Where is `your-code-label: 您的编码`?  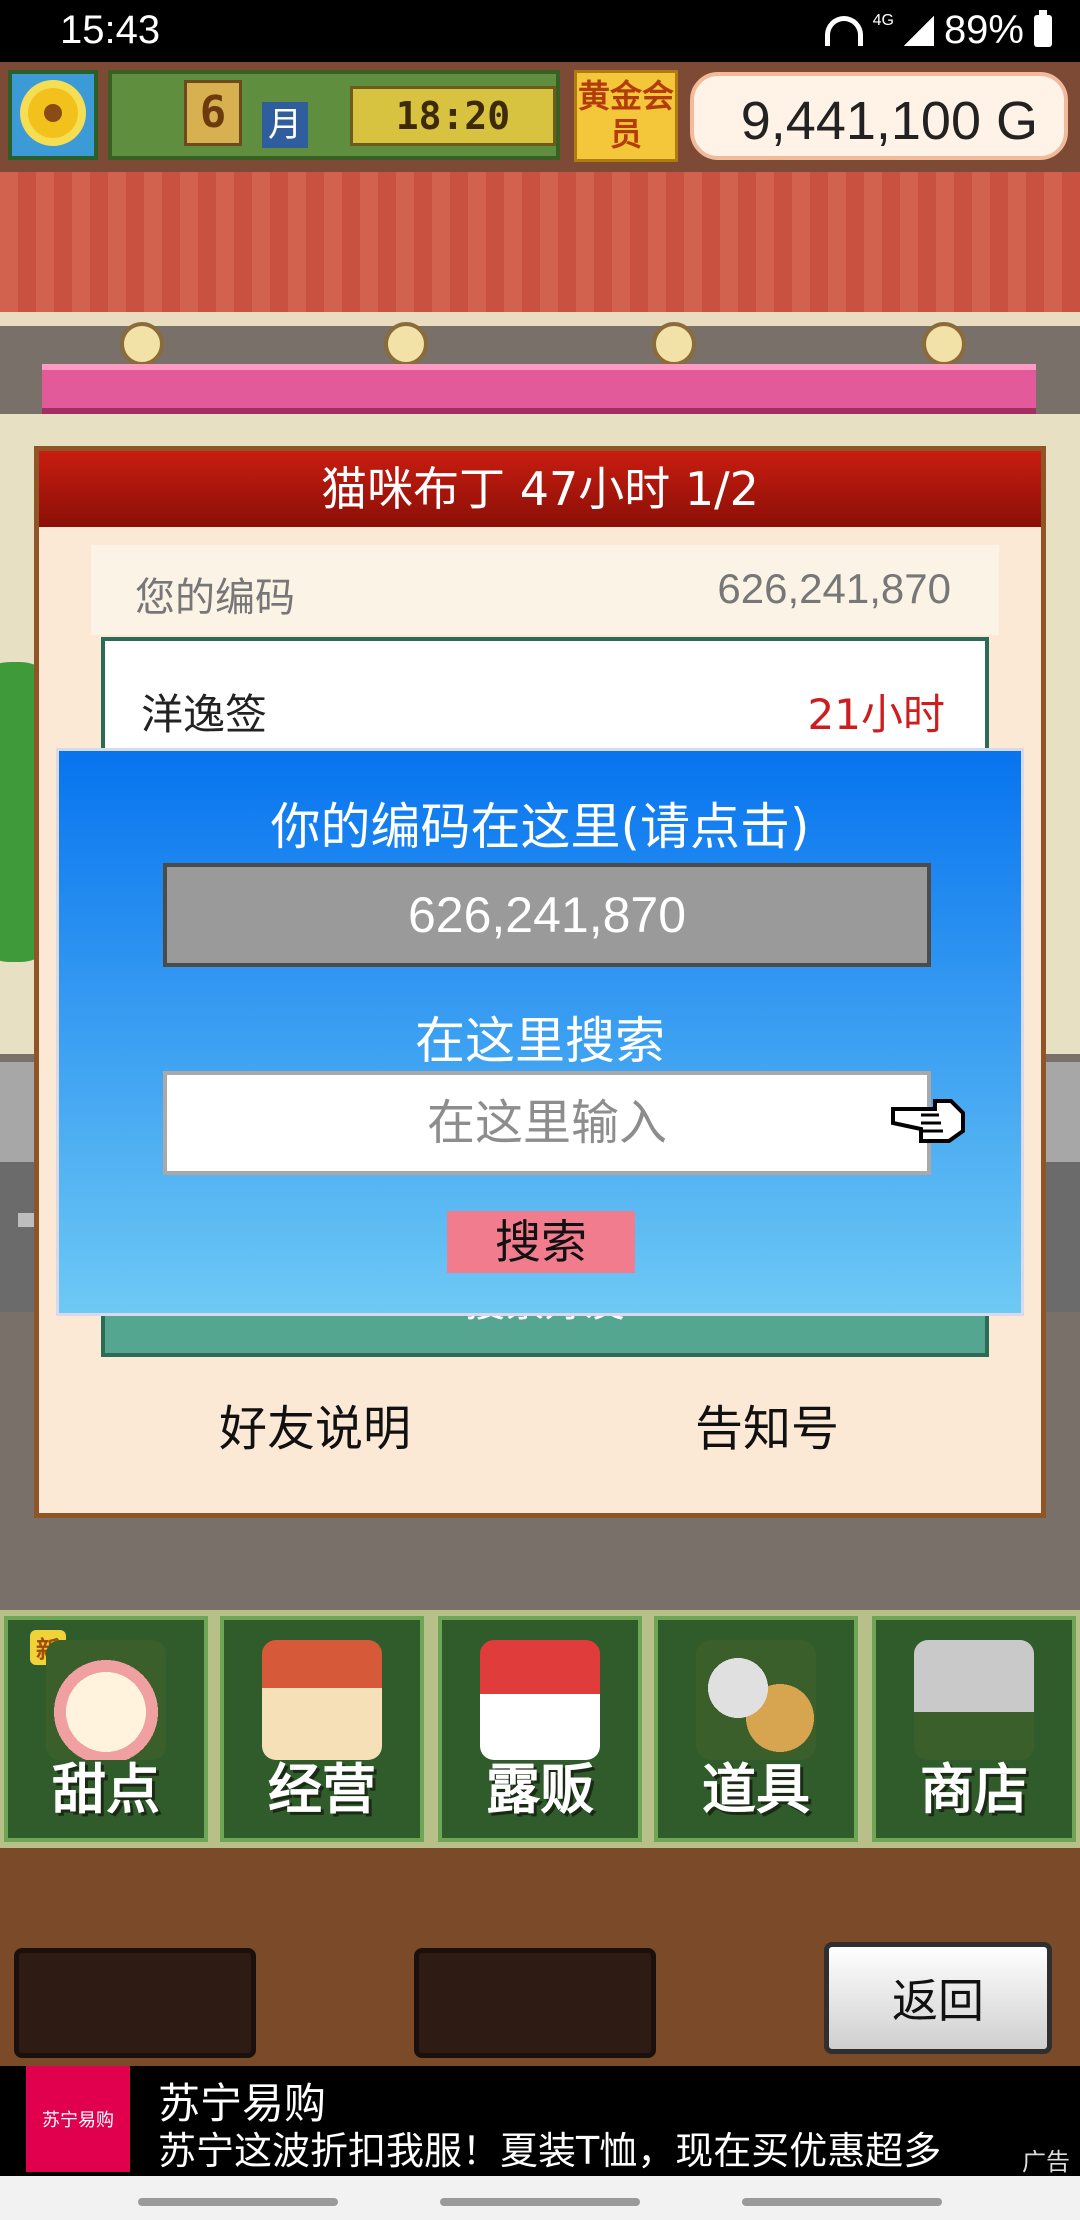 your-code-label: 您的编码 is located at coordinates (215, 598).